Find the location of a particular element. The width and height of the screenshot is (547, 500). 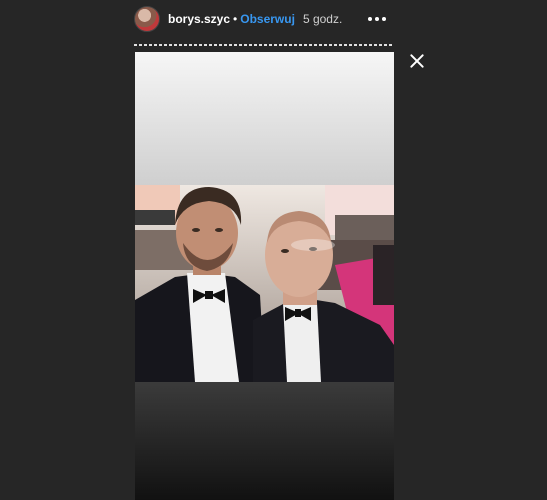

username-link: borys.szyc is located at coordinates (199, 19).